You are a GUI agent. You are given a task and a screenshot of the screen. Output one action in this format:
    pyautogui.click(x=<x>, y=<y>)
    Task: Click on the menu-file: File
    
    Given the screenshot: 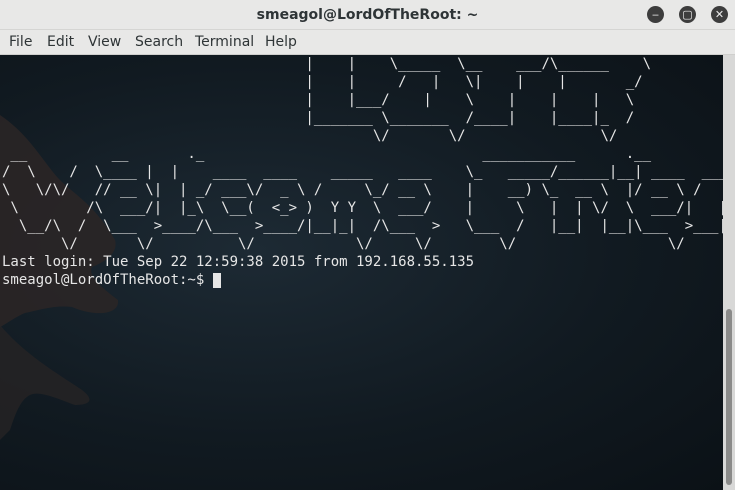 What is the action you would take?
    pyautogui.click(x=20, y=42)
    